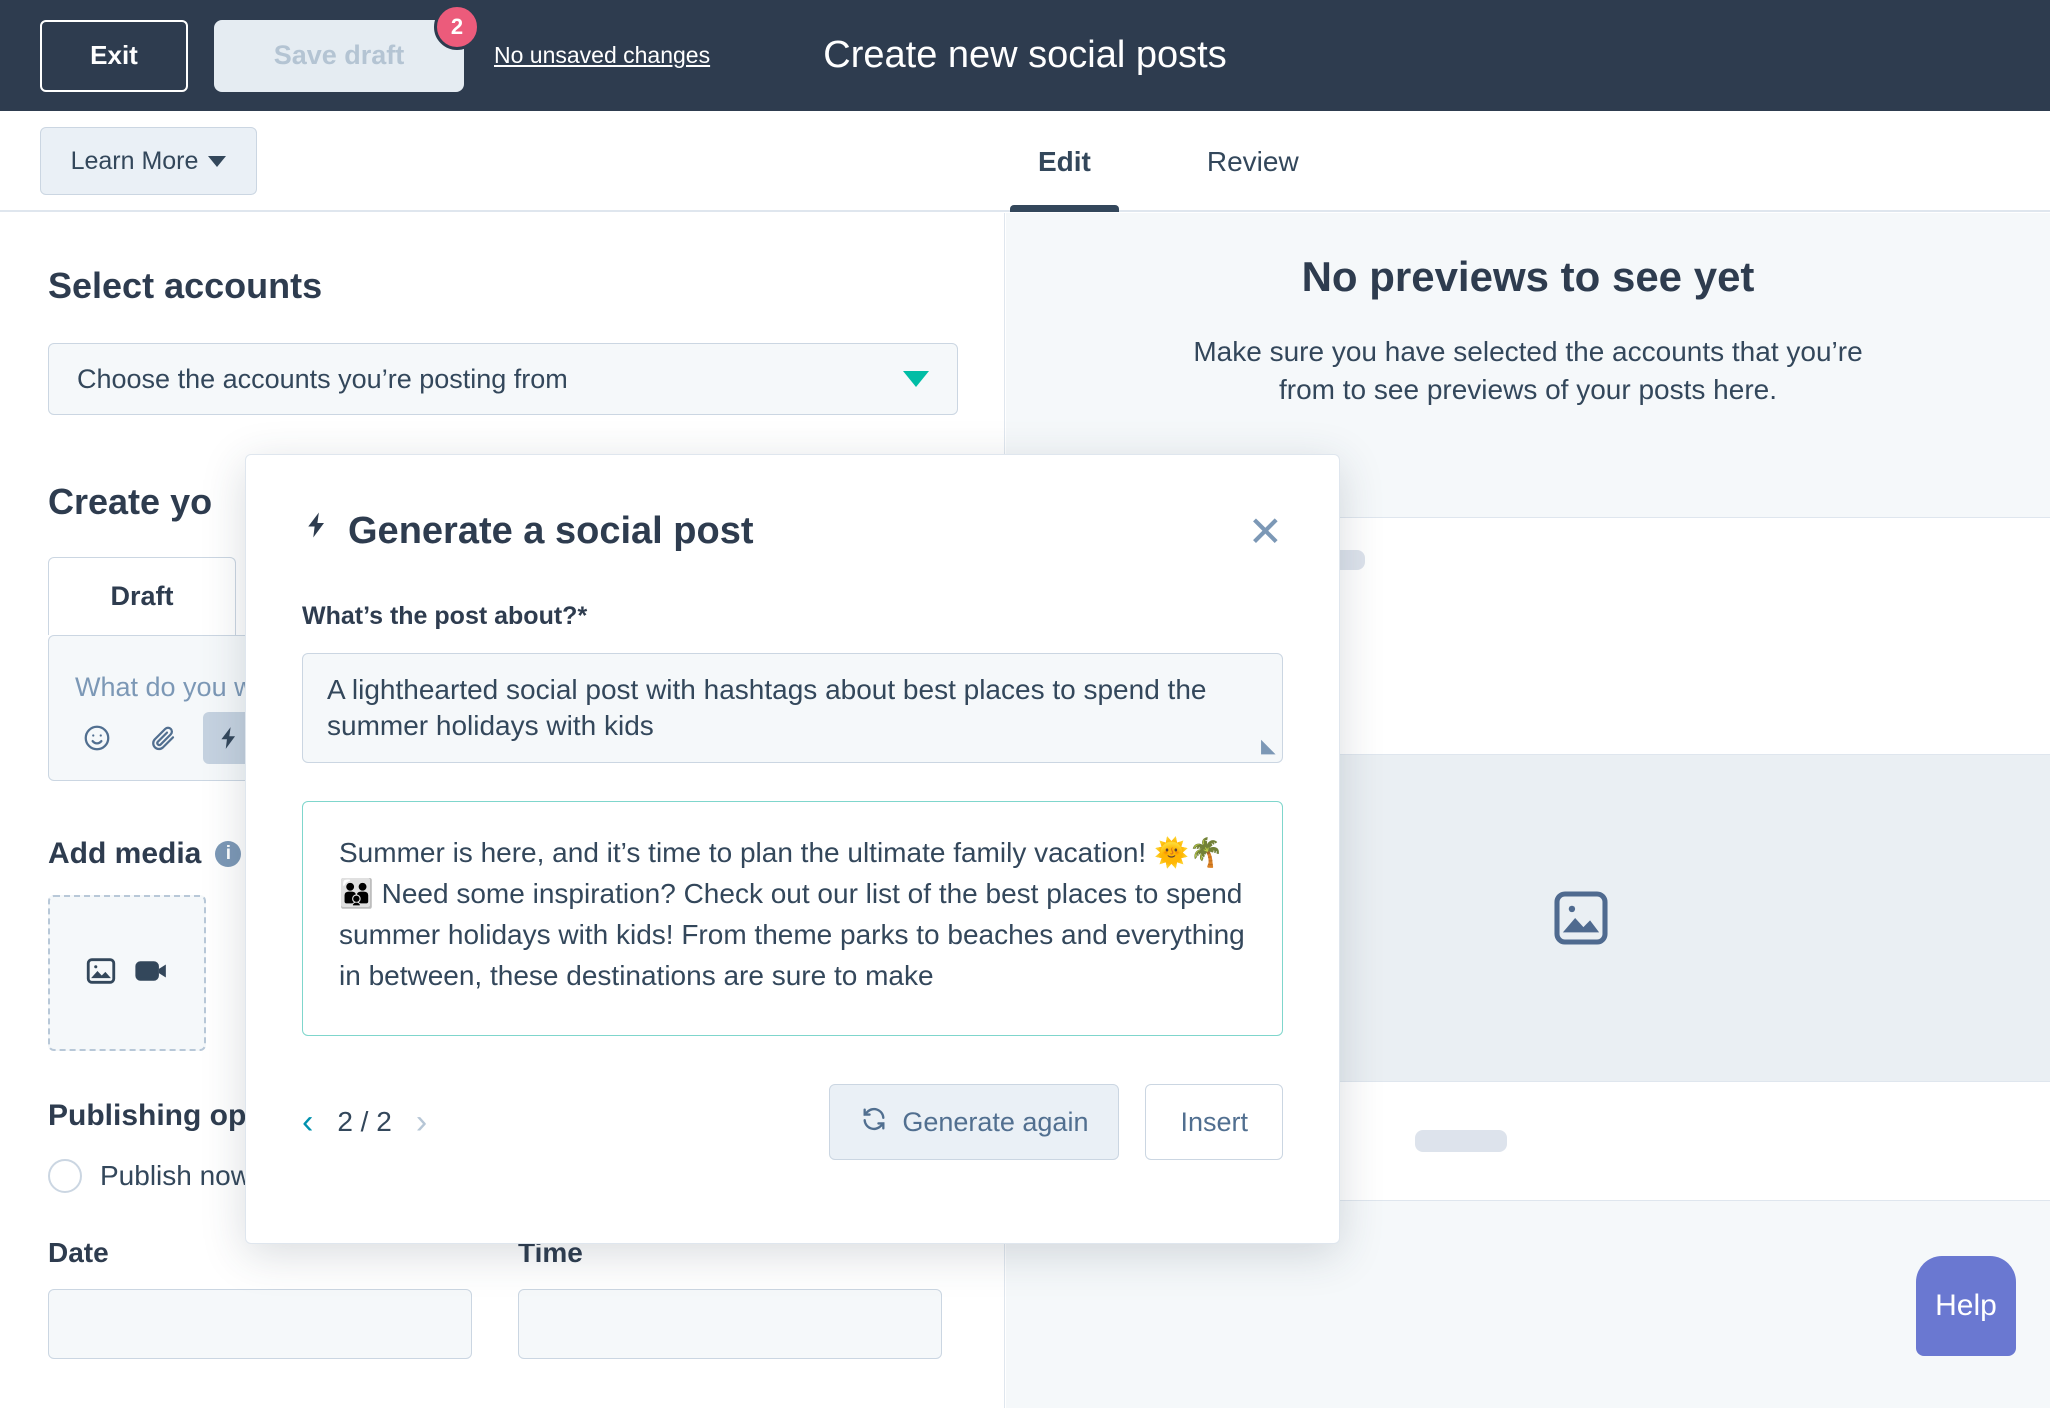 Image resolution: width=2050 pixels, height=1408 pixels. What do you see at coordinates (445, 616) in the screenshot?
I see `prompt-field-label: What’s the post about?*` at bounding box center [445, 616].